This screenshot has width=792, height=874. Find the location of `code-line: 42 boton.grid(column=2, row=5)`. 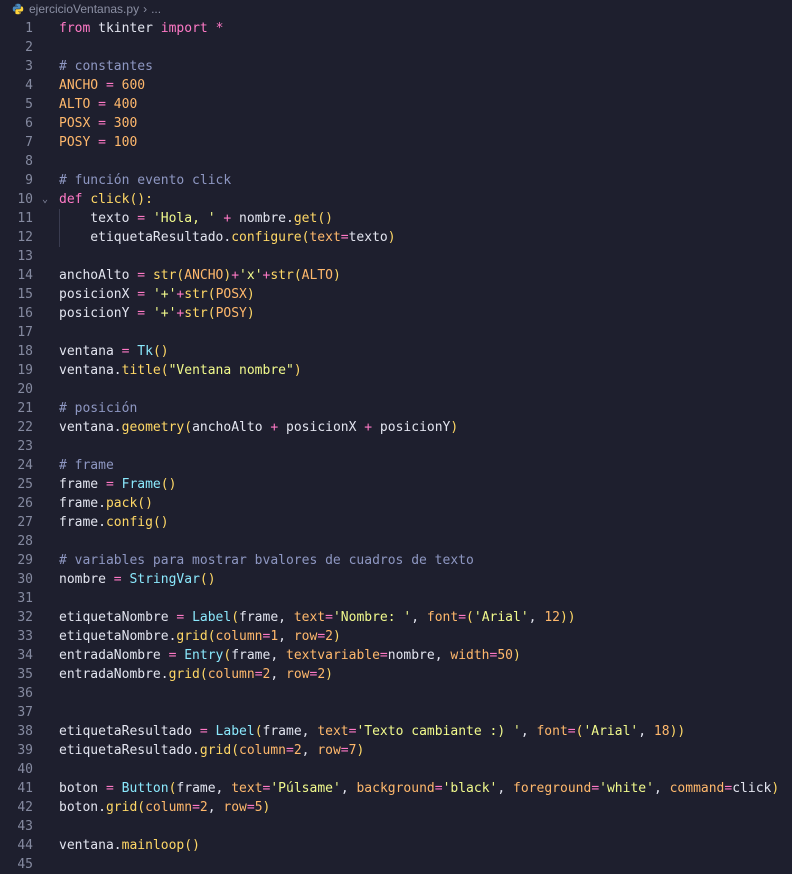

code-line: 42 boton.grid(column=2, row=5) is located at coordinates (396, 807).